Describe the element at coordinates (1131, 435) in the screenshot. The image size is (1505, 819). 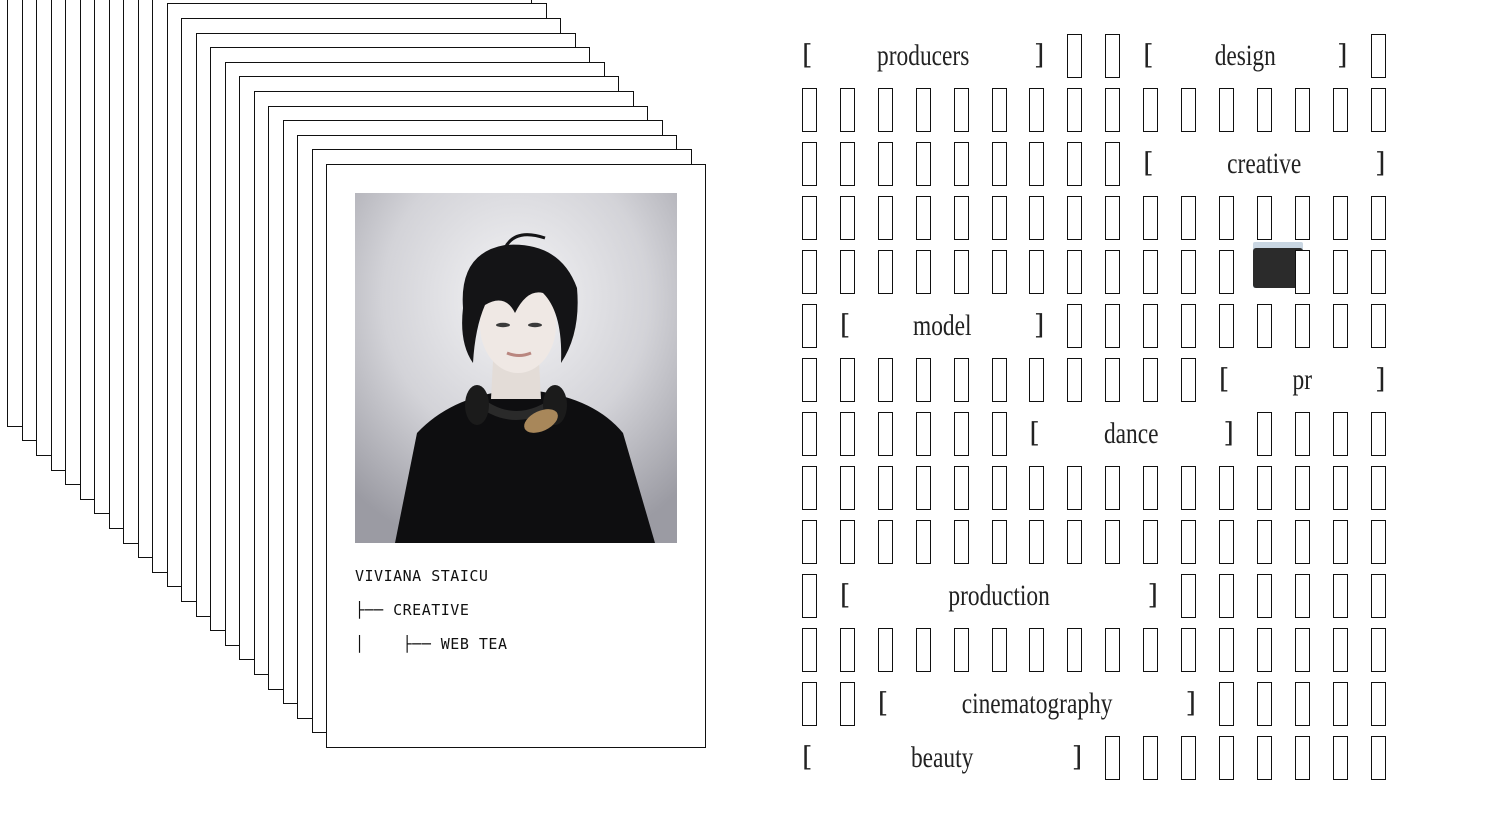
I see `category-label-dance: [dance]` at that location.